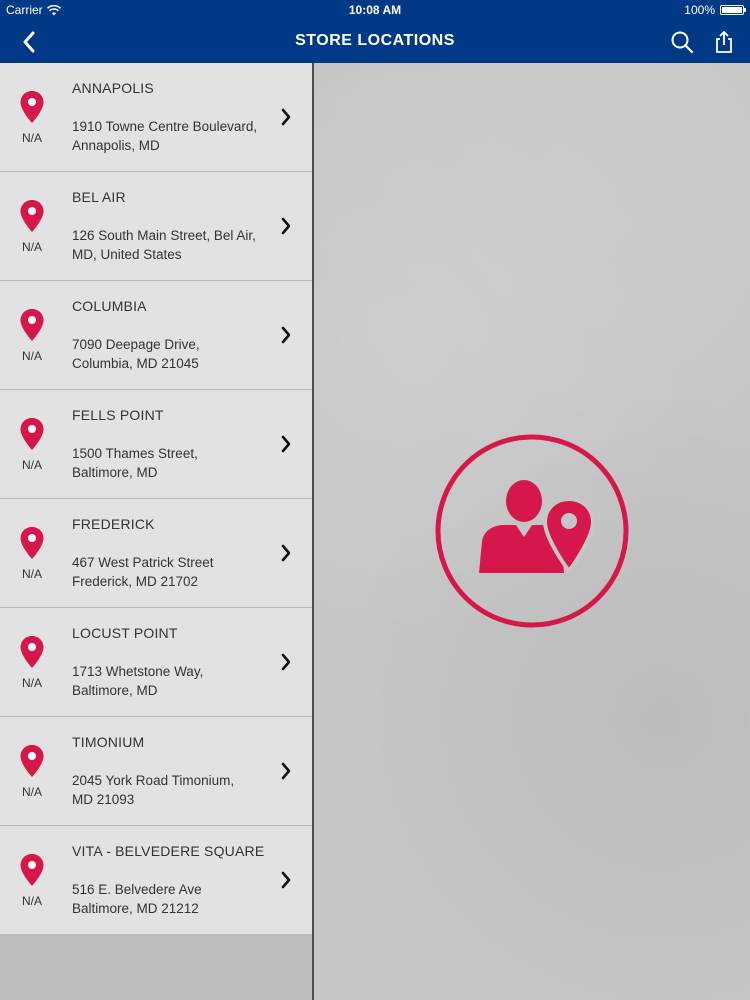 This screenshot has width=750, height=1000. Describe the element at coordinates (113, 524) in the screenshot. I see `store-name: FREDERICK` at that location.